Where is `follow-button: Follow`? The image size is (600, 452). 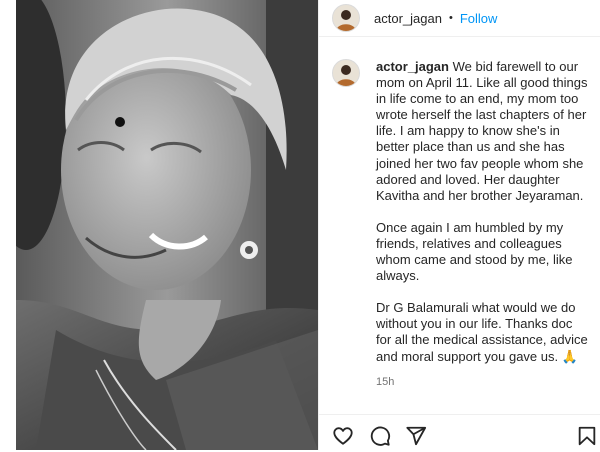 follow-button: Follow is located at coordinates (479, 18).